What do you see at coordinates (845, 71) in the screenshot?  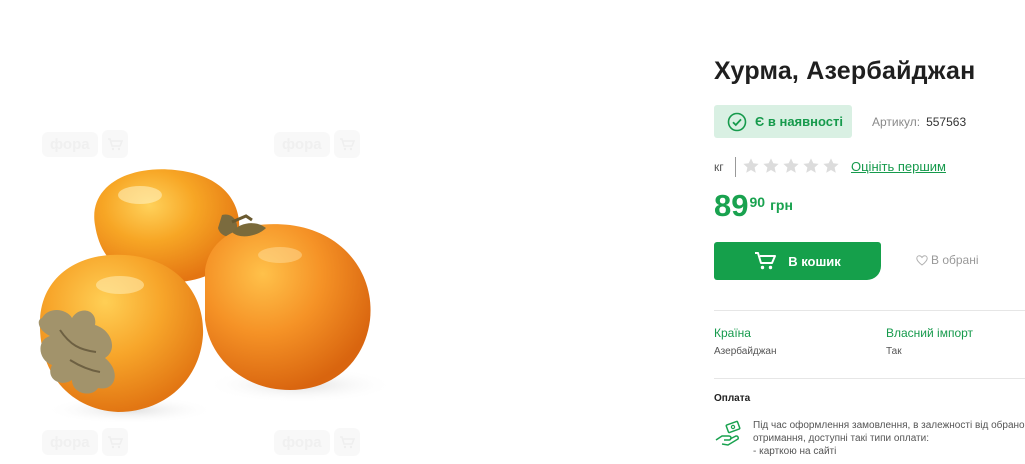 I see `product-title: Хурма, Азербайджан` at bounding box center [845, 71].